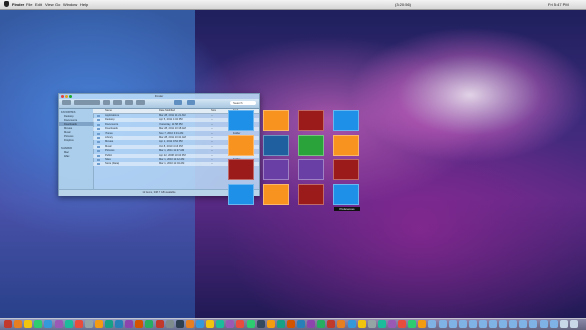  What do you see at coordinates (558, 4) in the screenshot?
I see `menubar-clock: Fri 5:47 PM` at bounding box center [558, 4].